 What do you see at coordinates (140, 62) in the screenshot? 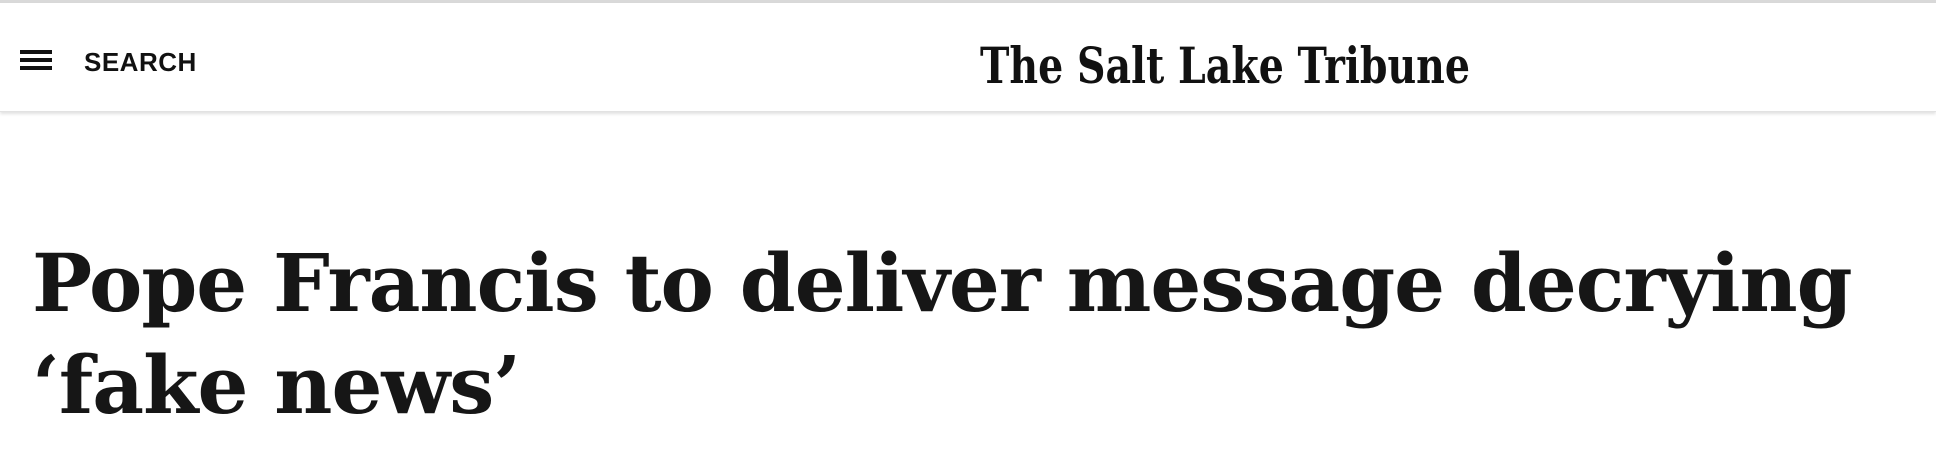
I see `search-button: SEARCH` at bounding box center [140, 62].